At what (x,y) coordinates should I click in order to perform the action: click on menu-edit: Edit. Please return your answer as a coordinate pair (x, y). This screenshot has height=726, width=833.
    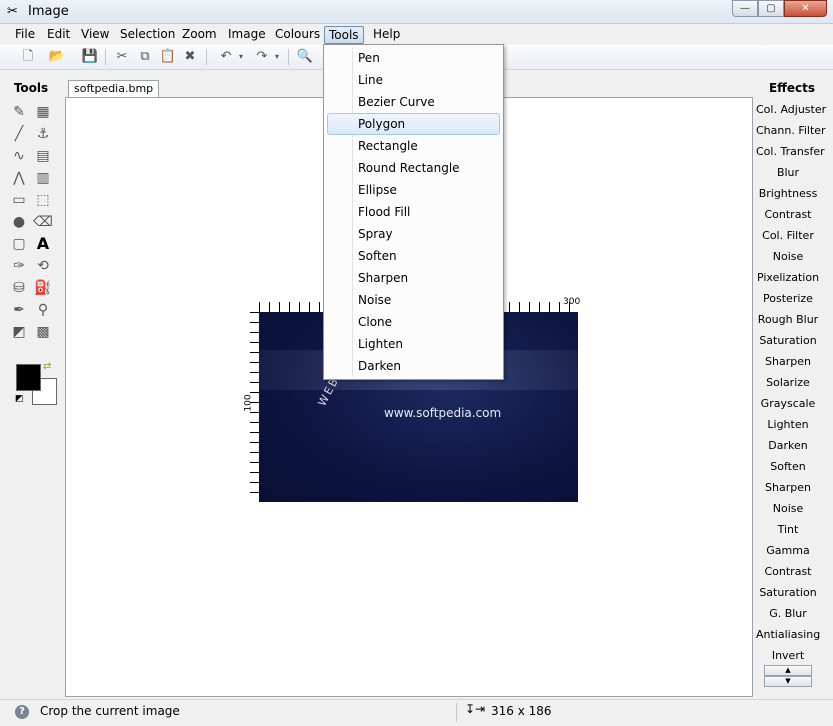
    Looking at the image, I should click on (58, 35).